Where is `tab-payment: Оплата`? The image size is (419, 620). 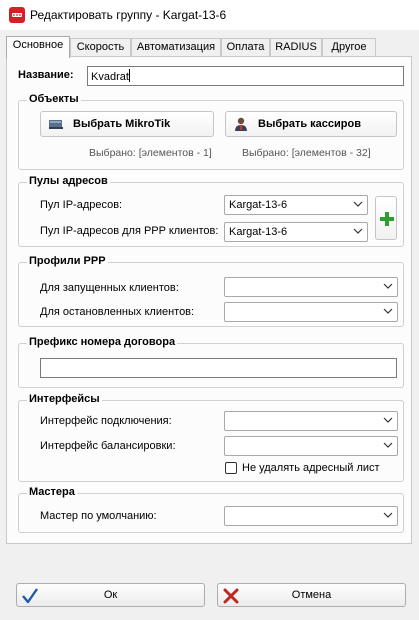
tab-payment: Оплата is located at coordinates (245, 47).